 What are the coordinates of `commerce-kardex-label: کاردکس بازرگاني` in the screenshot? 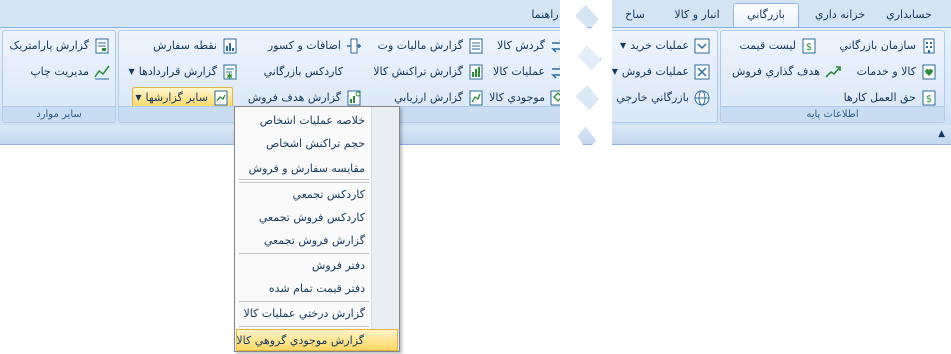 It's located at (303, 71).